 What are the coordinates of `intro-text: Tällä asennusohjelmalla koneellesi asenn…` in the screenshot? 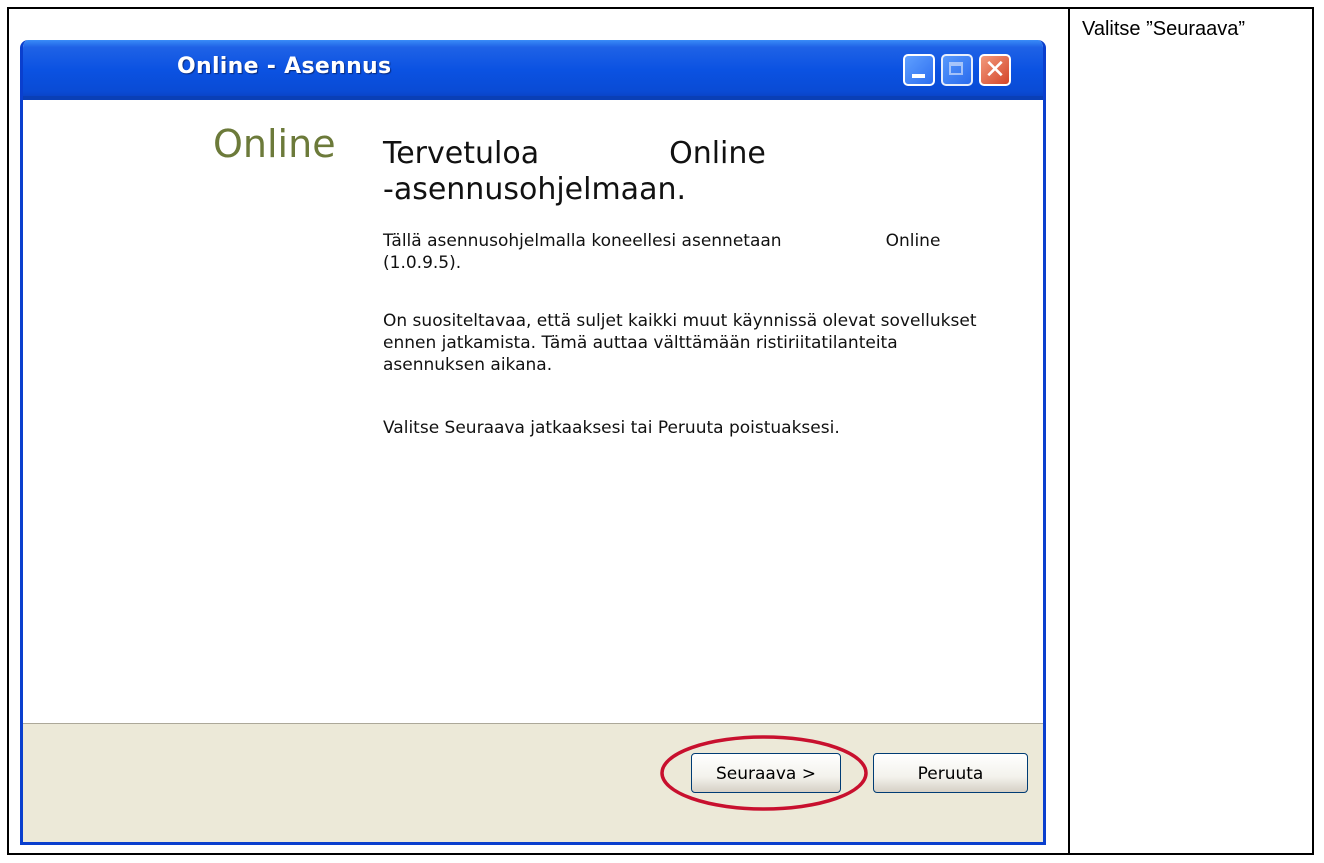 It's located at (582, 241).